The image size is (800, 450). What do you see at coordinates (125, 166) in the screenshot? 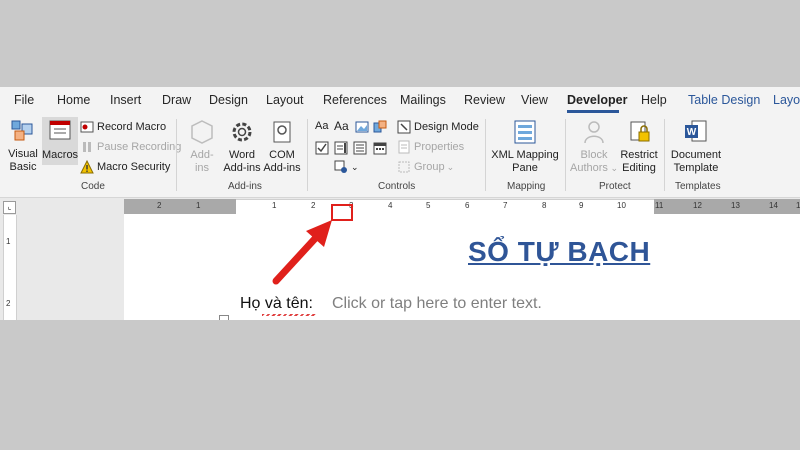
I see `macro-security-button: Macro Security` at bounding box center [125, 166].